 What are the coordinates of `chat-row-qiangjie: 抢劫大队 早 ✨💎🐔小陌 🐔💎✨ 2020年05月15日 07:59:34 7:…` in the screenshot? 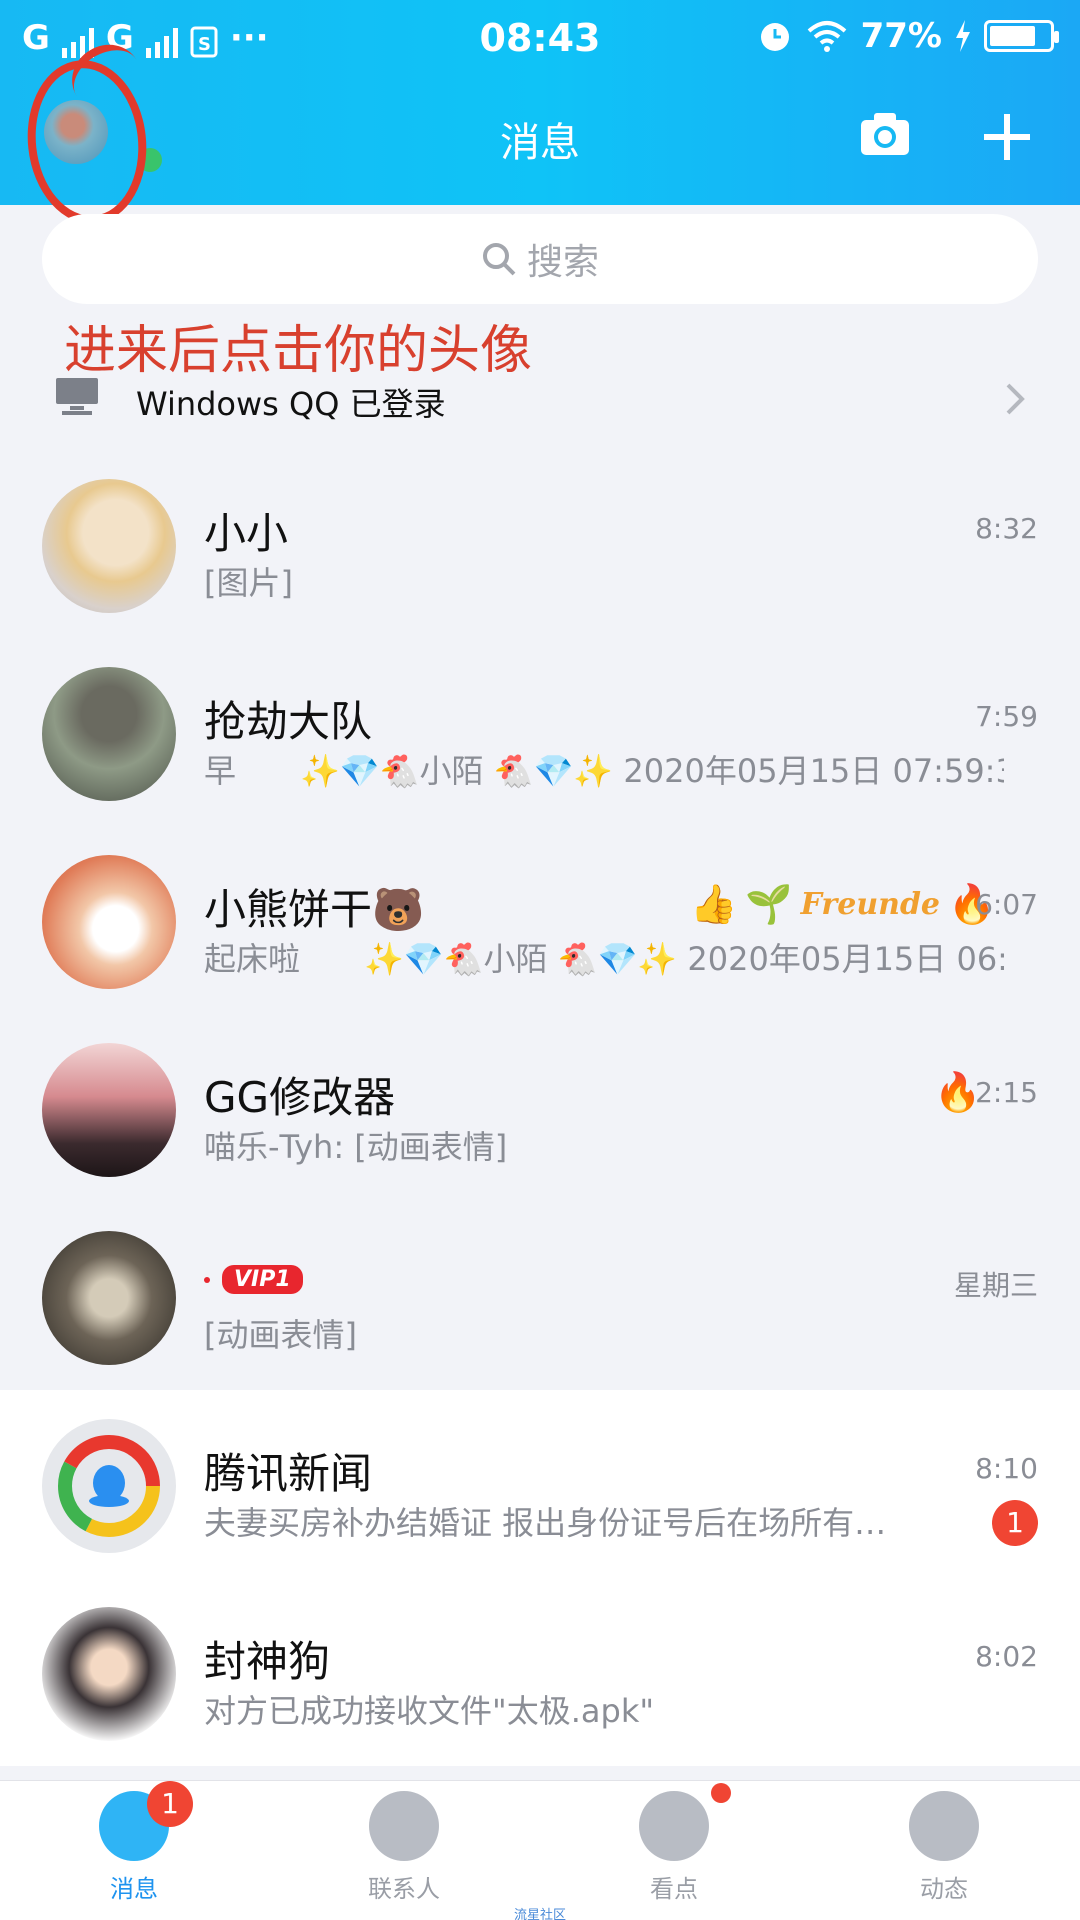 It's located at (540, 732).